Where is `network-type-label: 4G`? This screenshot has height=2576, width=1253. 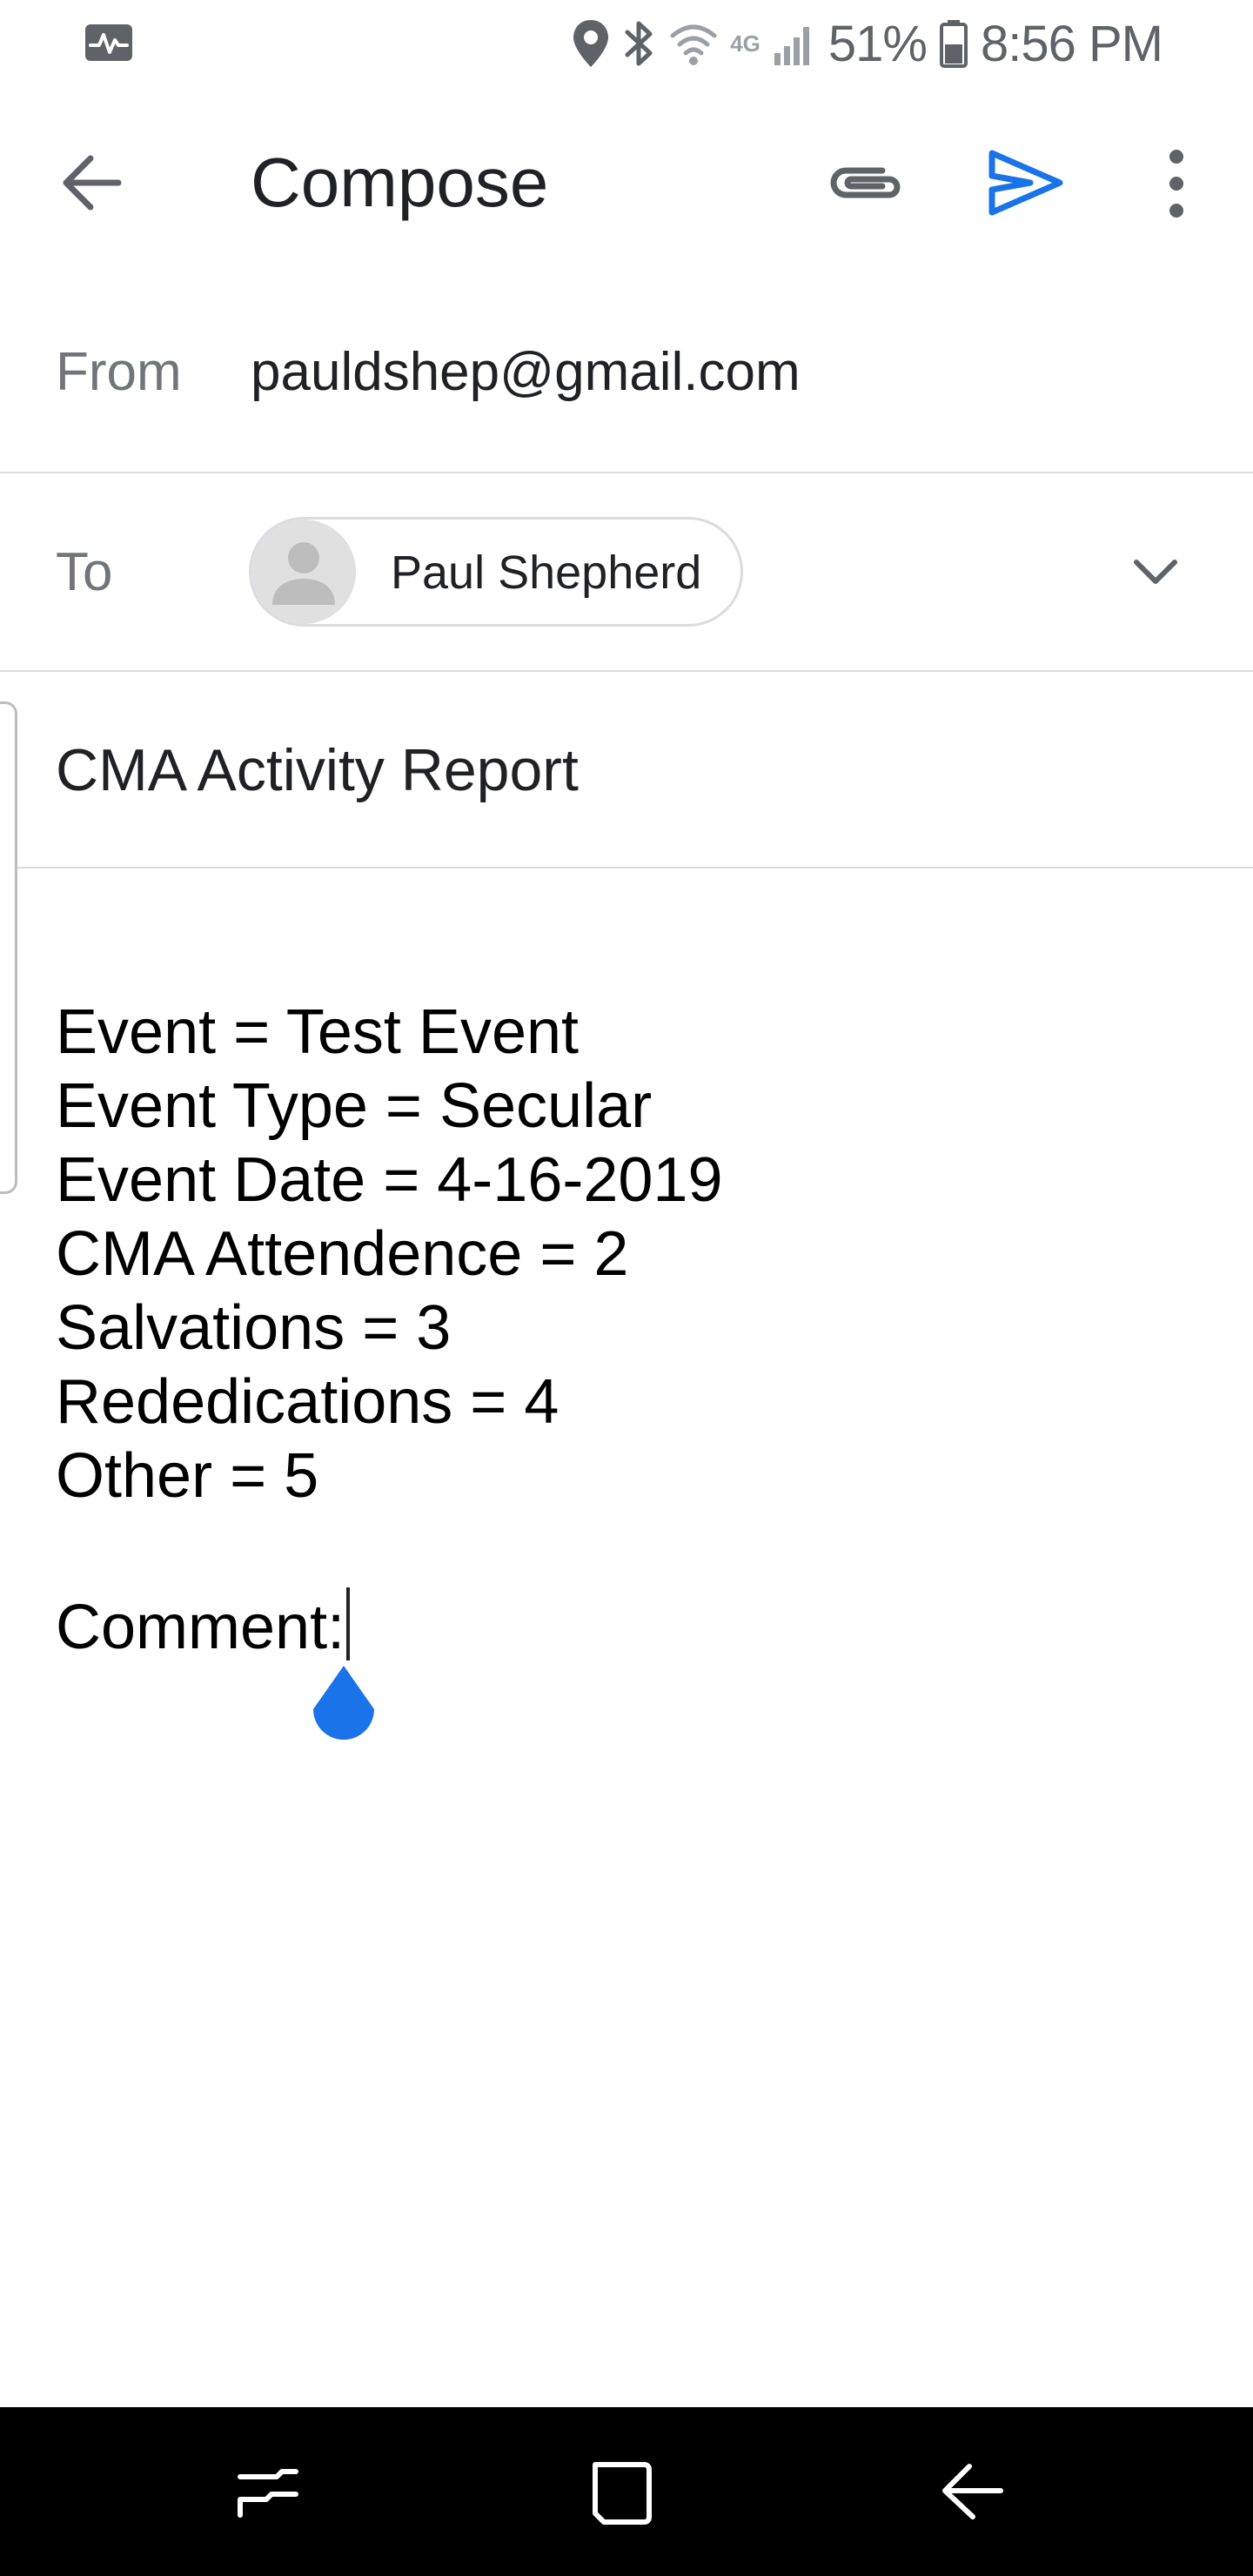
network-type-label: 4G is located at coordinates (745, 43).